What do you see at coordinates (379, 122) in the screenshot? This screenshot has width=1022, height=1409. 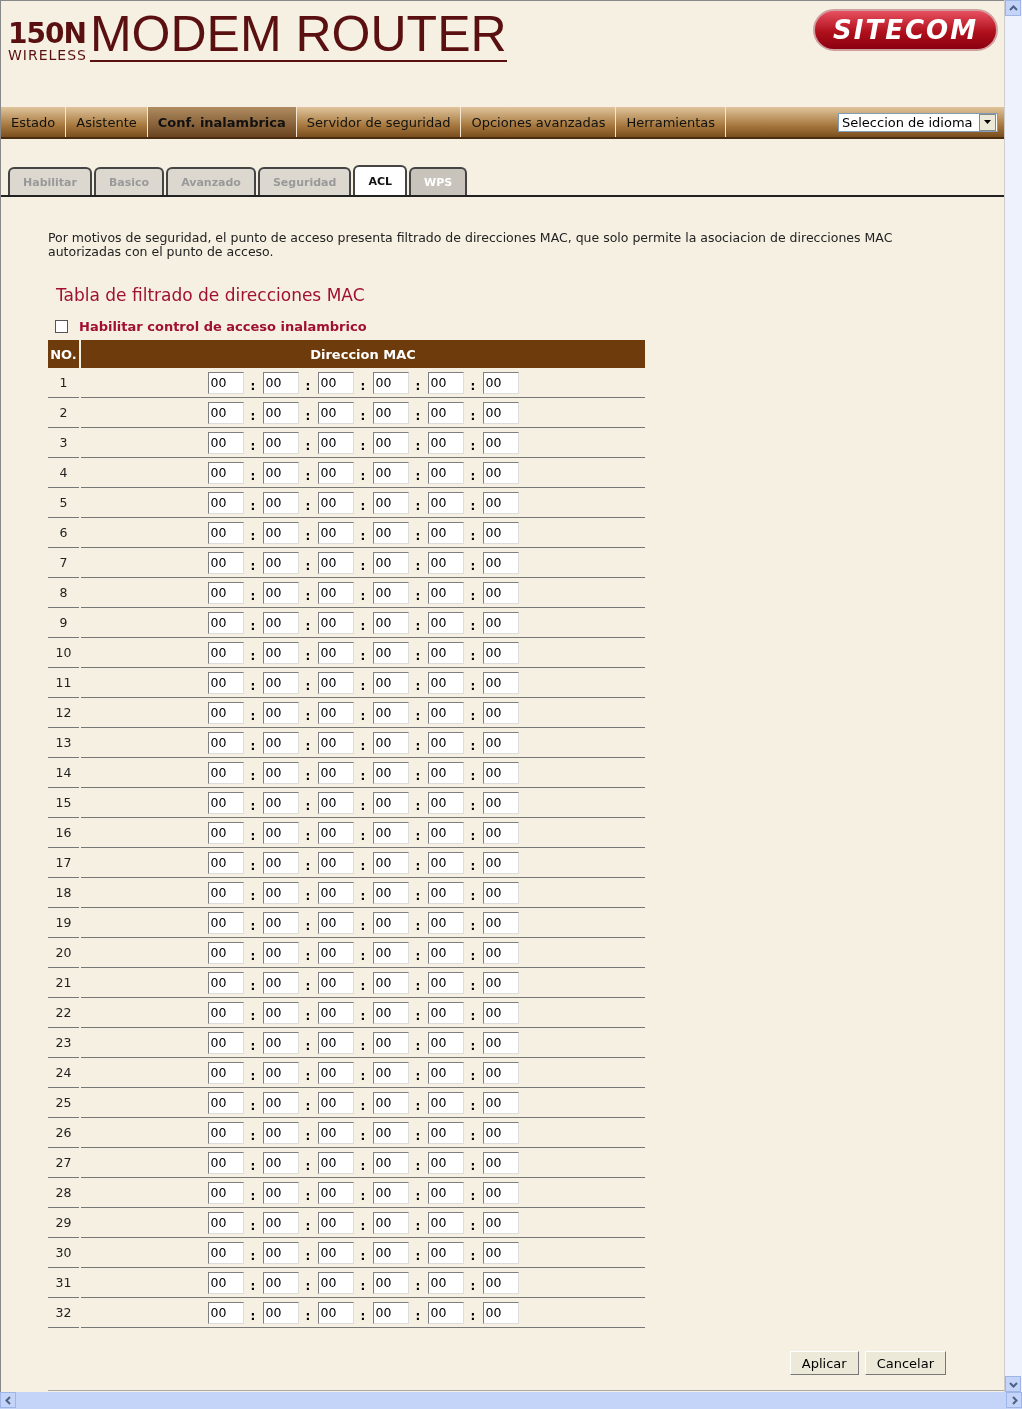 I see `nav-tab: Servidor de seguridad` at bounding box center [379, 122].